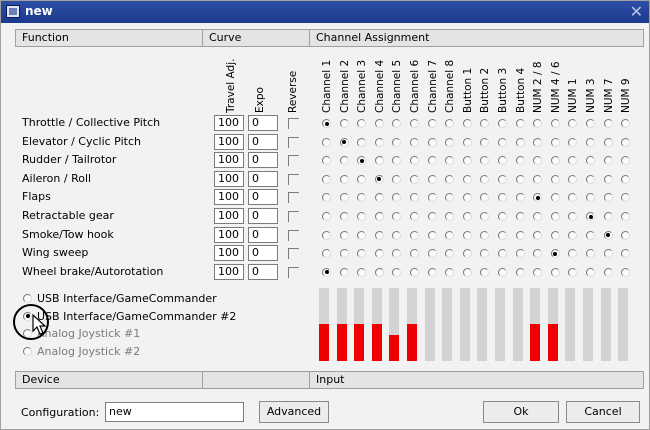 Image resolution: width=650 pixels, height=430 pixels. Describe the element at coordinates (294, 412) in the screenshot. I see `advanced-button: Advanced` at that location.